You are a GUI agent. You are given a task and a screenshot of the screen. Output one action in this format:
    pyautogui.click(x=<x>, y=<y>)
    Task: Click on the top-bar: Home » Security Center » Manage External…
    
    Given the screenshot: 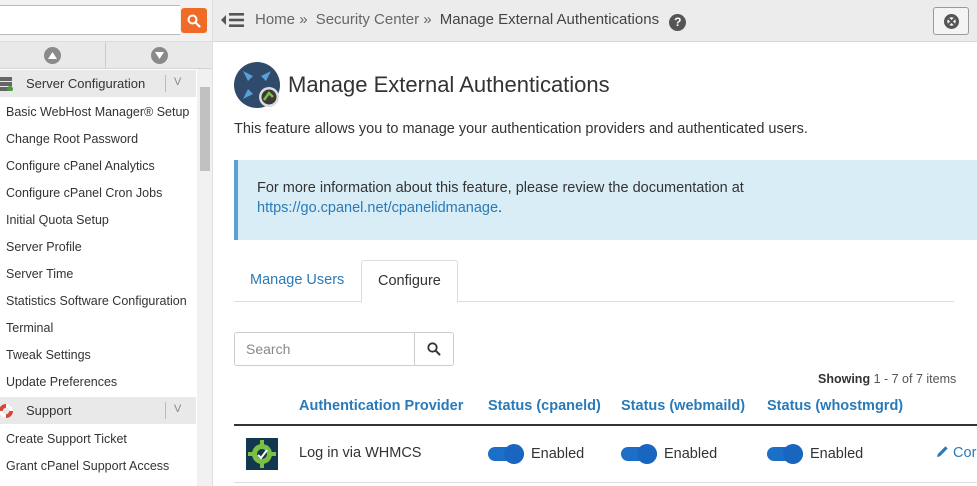 What is the action you would take?
    pyautogui.click(x=595, y=21)
    